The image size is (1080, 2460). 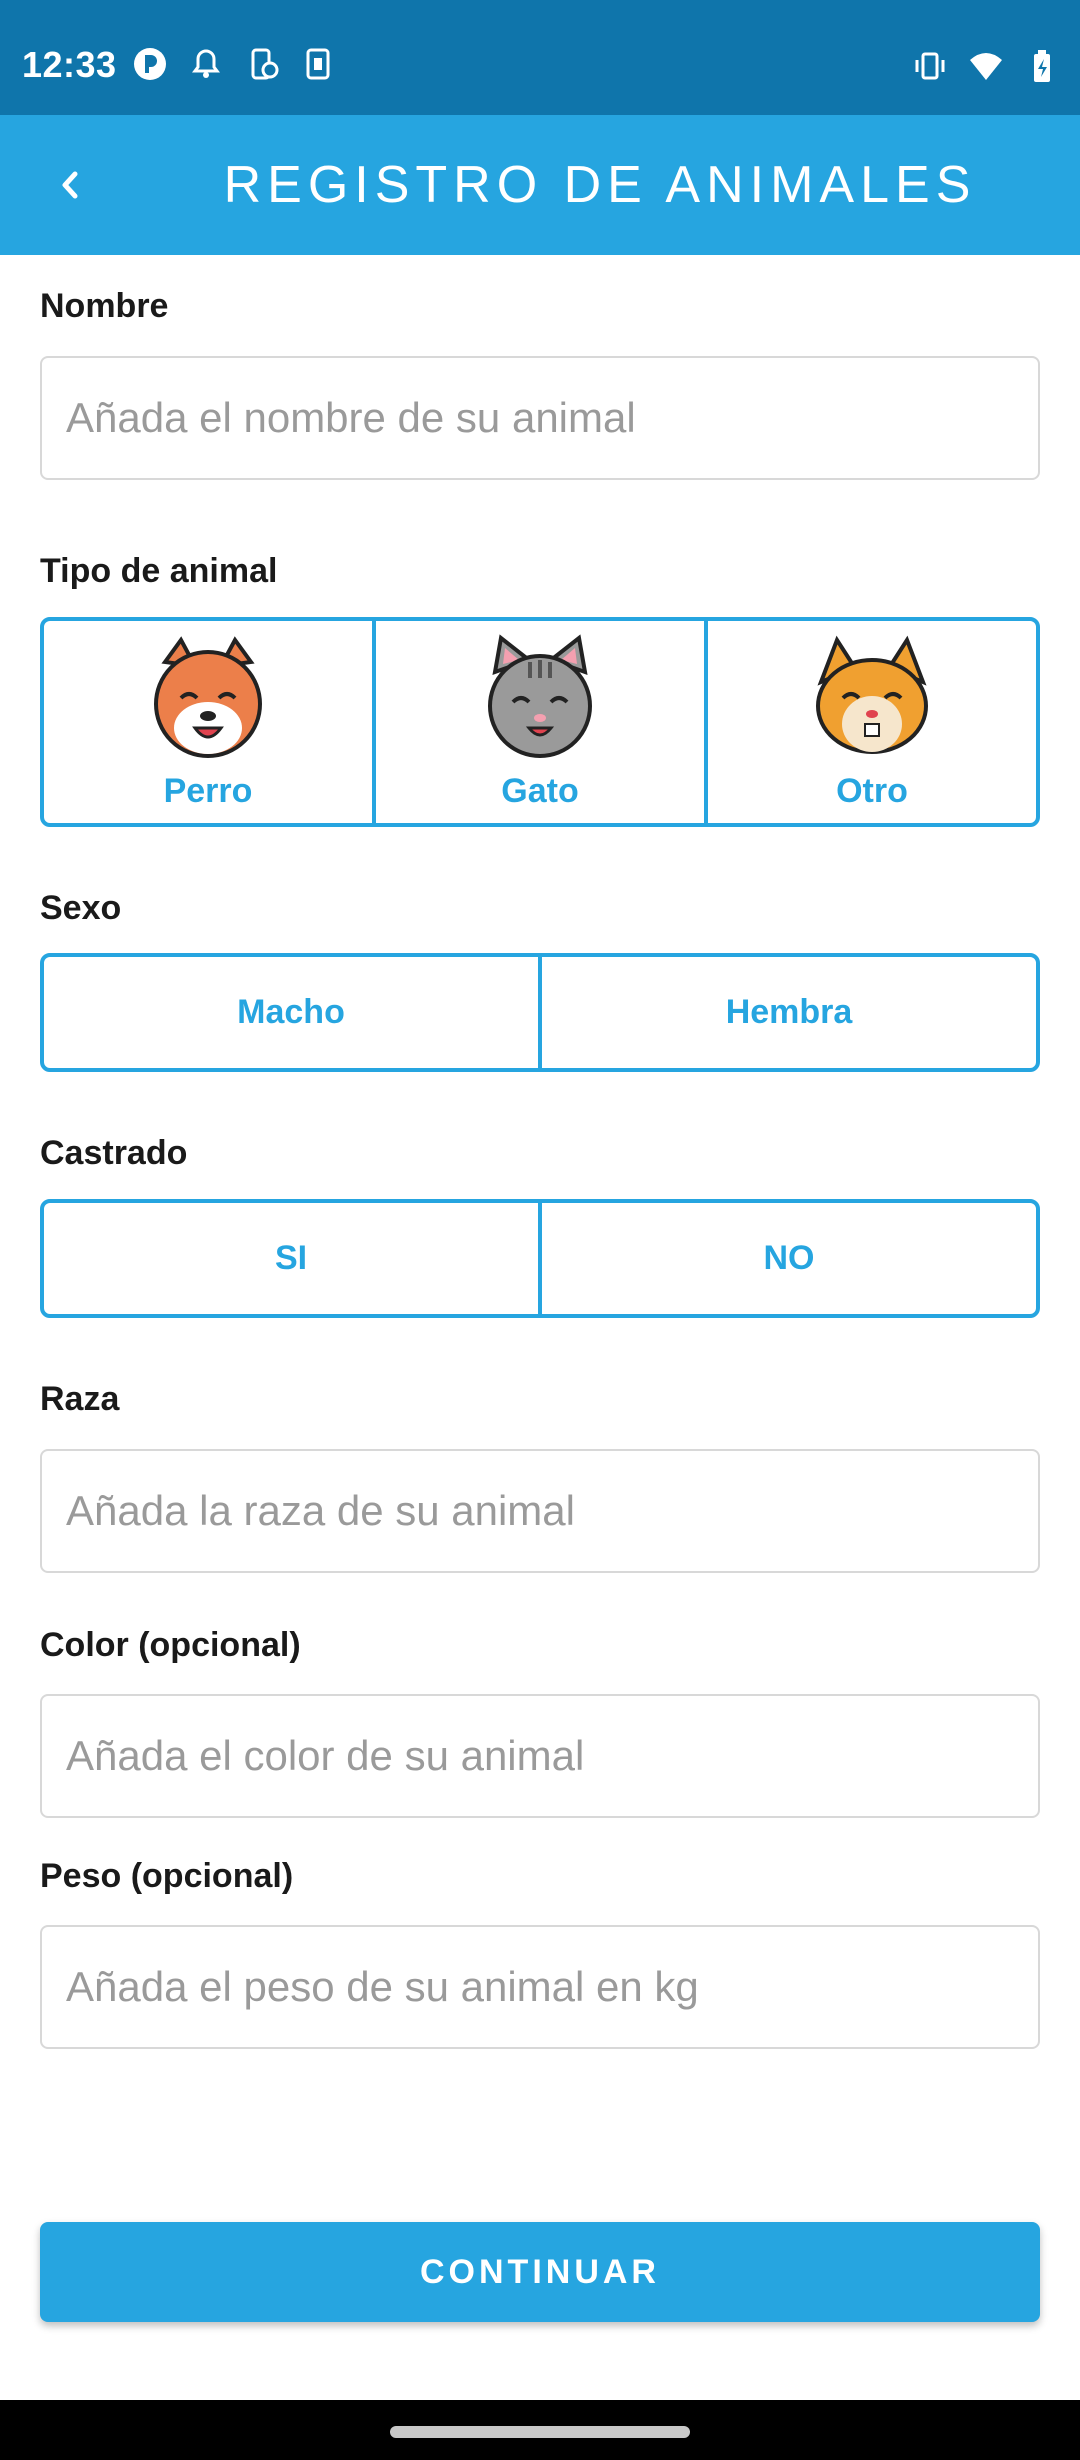 I want to click on back-button, so click(x=70, y=185).